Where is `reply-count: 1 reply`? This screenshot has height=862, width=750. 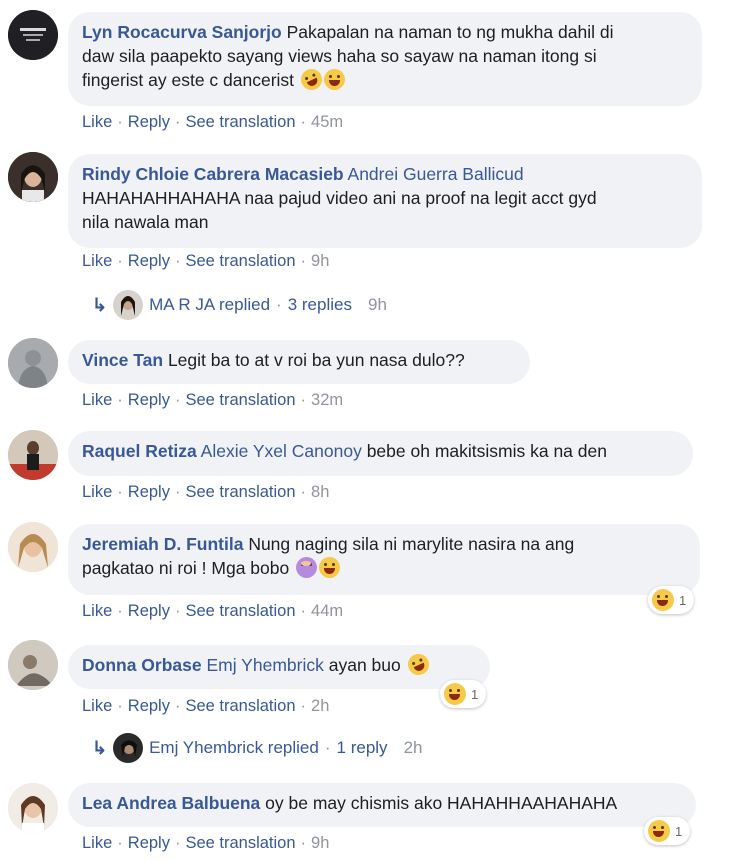 reply-count: 1 reply is located at coordinates (362, 747).